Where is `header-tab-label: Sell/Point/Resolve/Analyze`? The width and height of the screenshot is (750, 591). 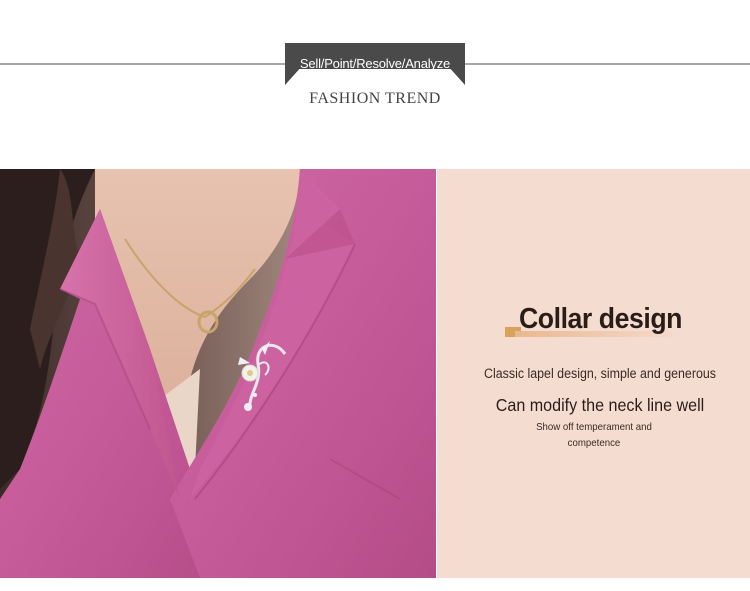
header-tab-label: Sell/Point/Resolve/Analyze is located at coordinates (375, 63).